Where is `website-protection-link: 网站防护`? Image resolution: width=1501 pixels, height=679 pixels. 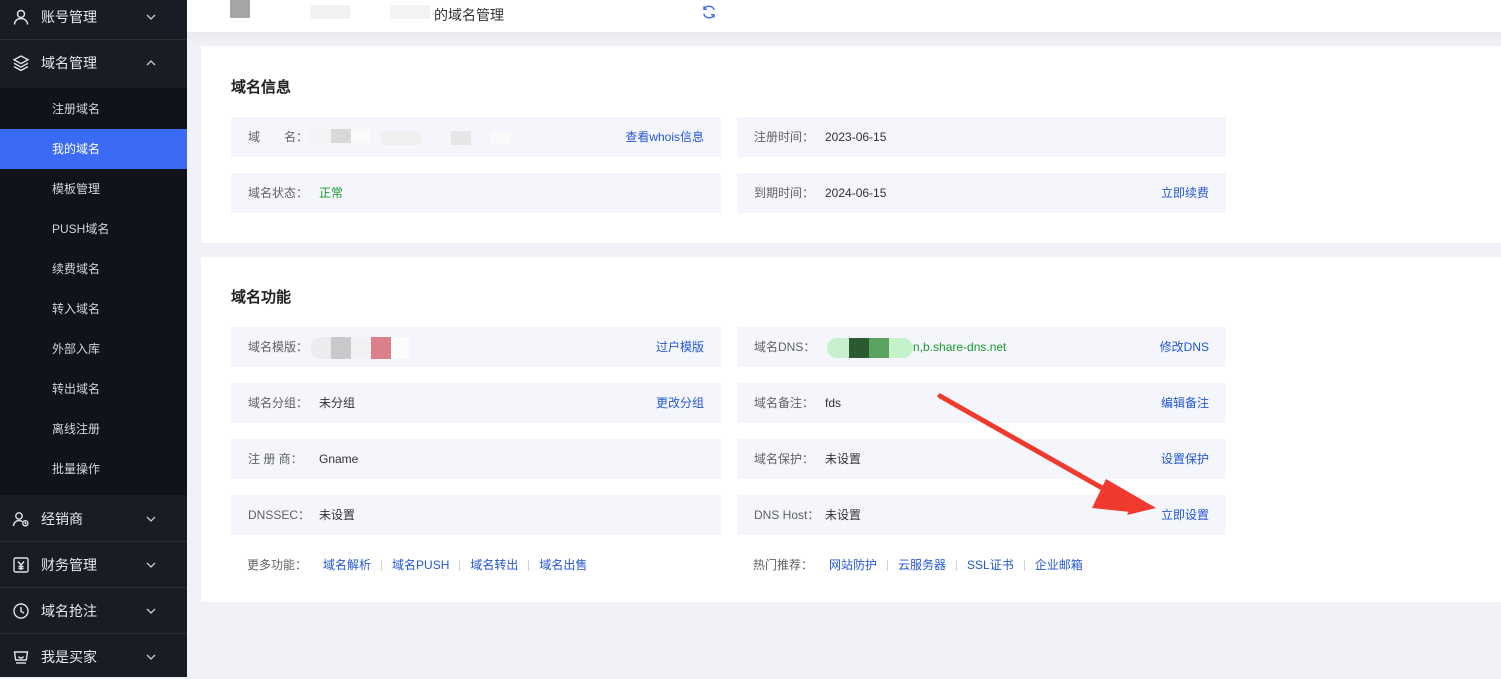 website-protection-link: 网站防护 is located at coordinates (853, 565).